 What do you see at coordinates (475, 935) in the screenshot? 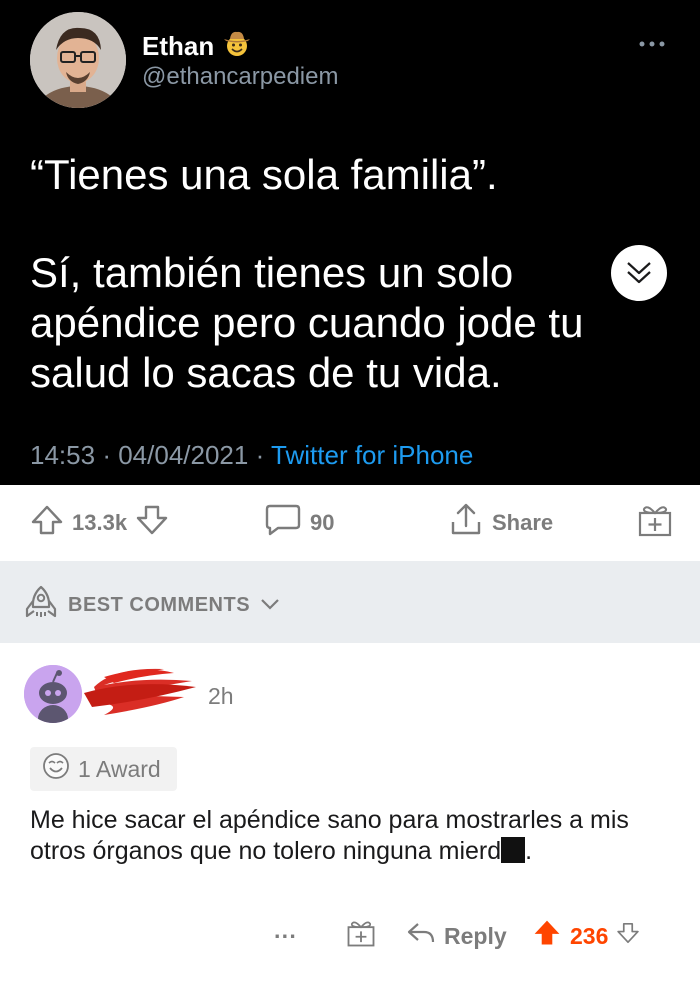
I see `reply-label: Reply` at bounding box center [475, 935].